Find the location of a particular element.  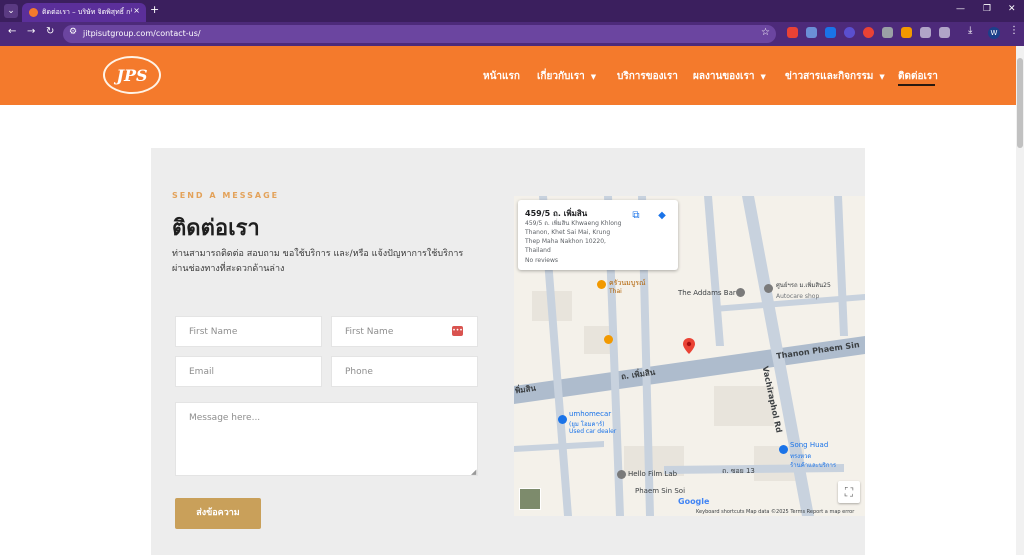

site-logo: JPS is located at coordinates (132, 75).